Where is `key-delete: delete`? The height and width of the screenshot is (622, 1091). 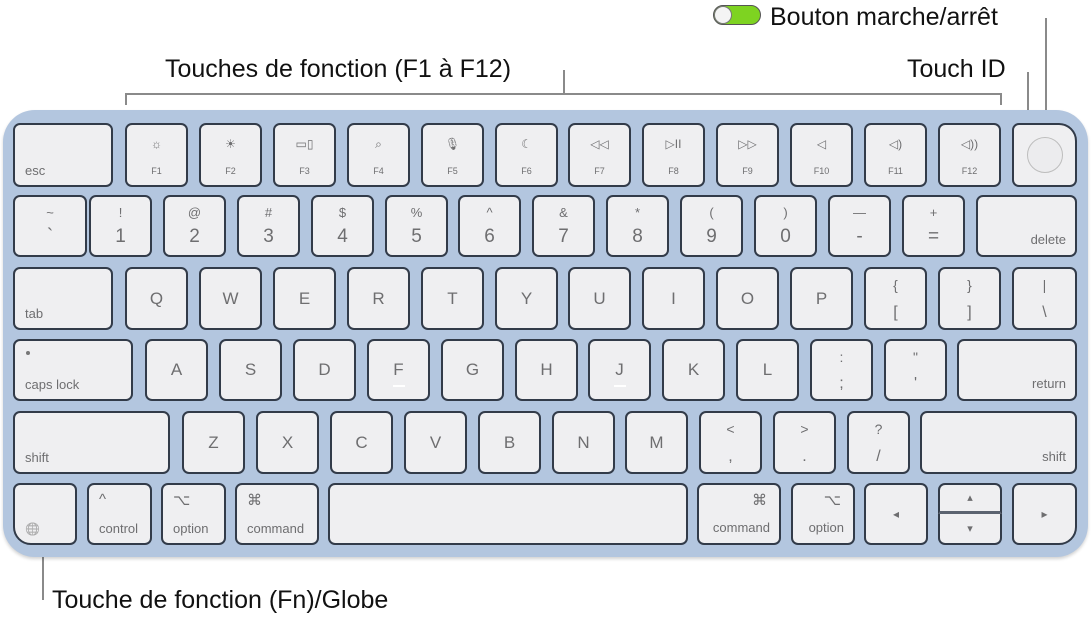
key-delete: delete is located at coordinates (1026, 226).